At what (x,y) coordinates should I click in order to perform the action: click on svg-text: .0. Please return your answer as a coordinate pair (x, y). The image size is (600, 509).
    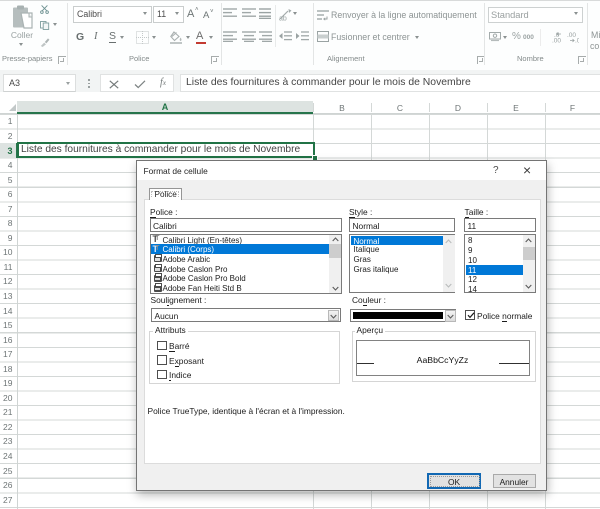
    Looking at the image, I should click on (577, 41).